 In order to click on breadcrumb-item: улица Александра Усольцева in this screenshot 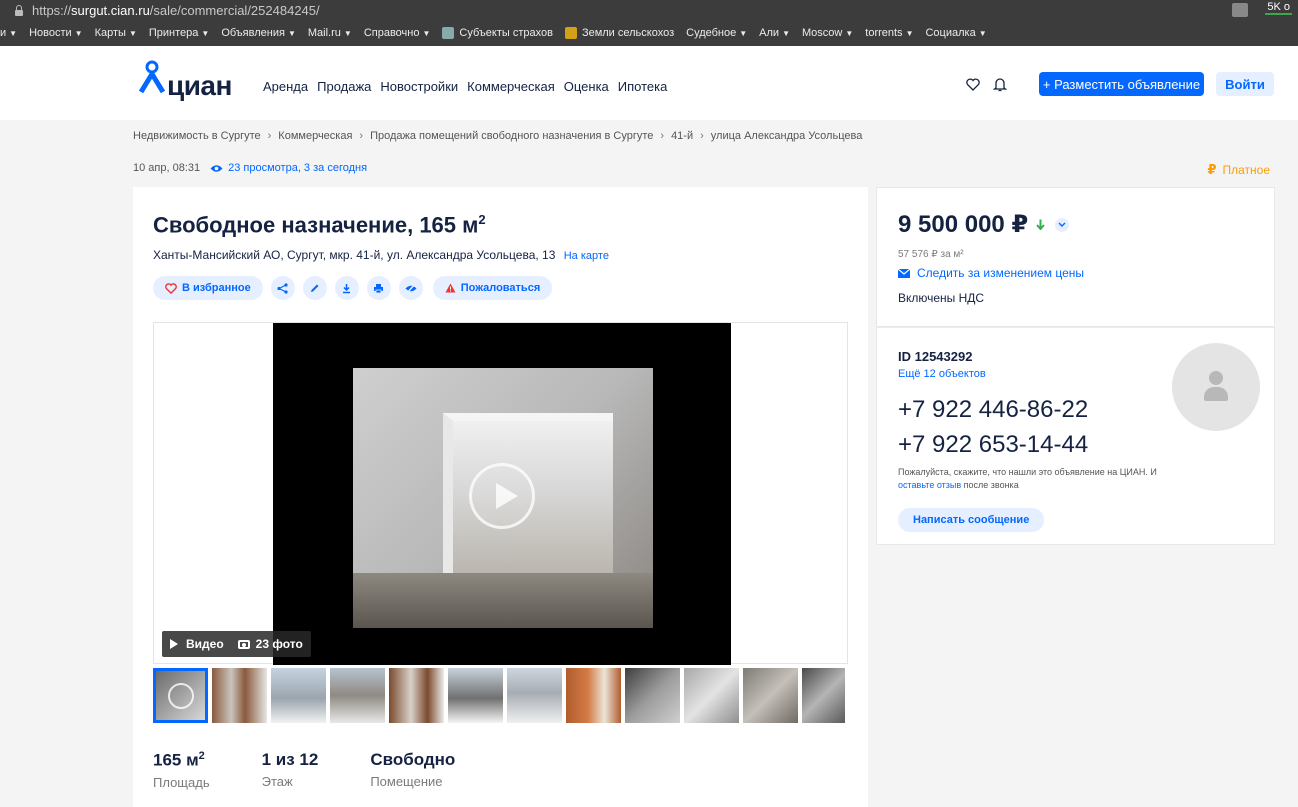, I will do `click(787, 136)`.